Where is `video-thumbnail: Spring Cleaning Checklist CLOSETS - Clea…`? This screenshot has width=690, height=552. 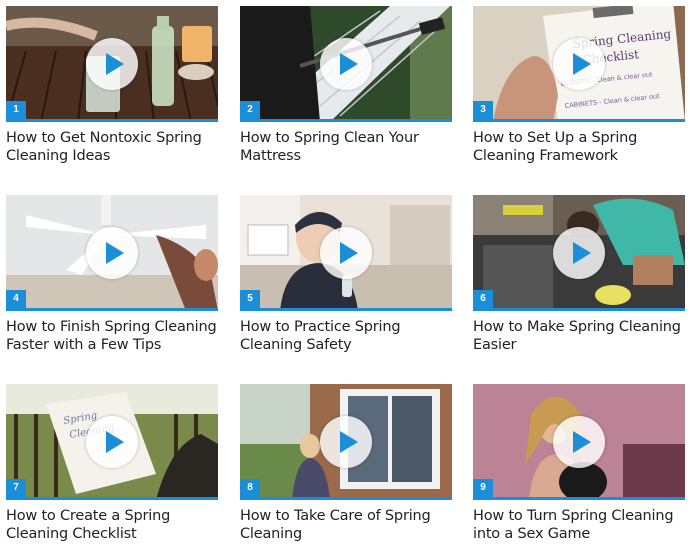 video-thumbnail: Spring Cleaning Checklist CLOSETS - Clea… is located at coordinates (579, 64).